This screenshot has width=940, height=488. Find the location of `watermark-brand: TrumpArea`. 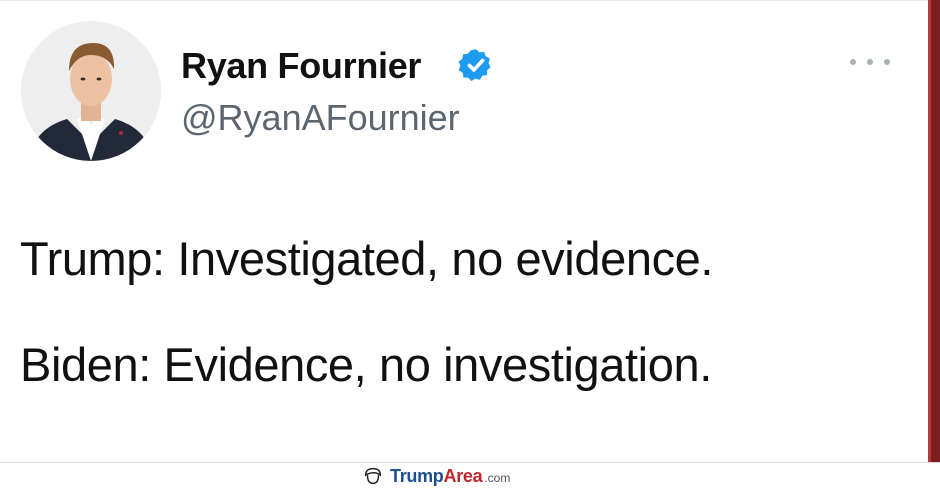

watermark-brand: TrumpArea is located at coordinates (436, 476).